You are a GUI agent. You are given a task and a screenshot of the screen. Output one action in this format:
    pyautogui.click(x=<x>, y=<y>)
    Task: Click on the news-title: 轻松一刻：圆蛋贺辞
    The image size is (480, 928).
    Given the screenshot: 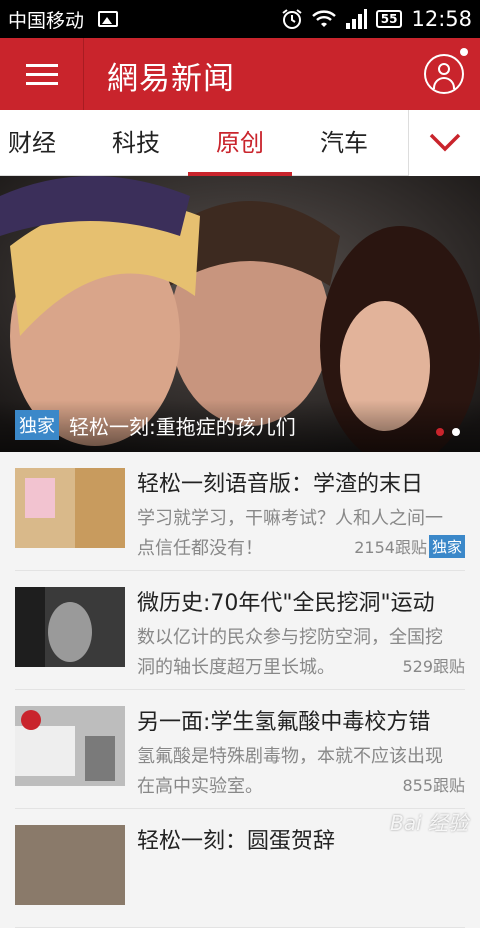 What is the action you would take?
    pyautogui.click(x=236, y=839)
    